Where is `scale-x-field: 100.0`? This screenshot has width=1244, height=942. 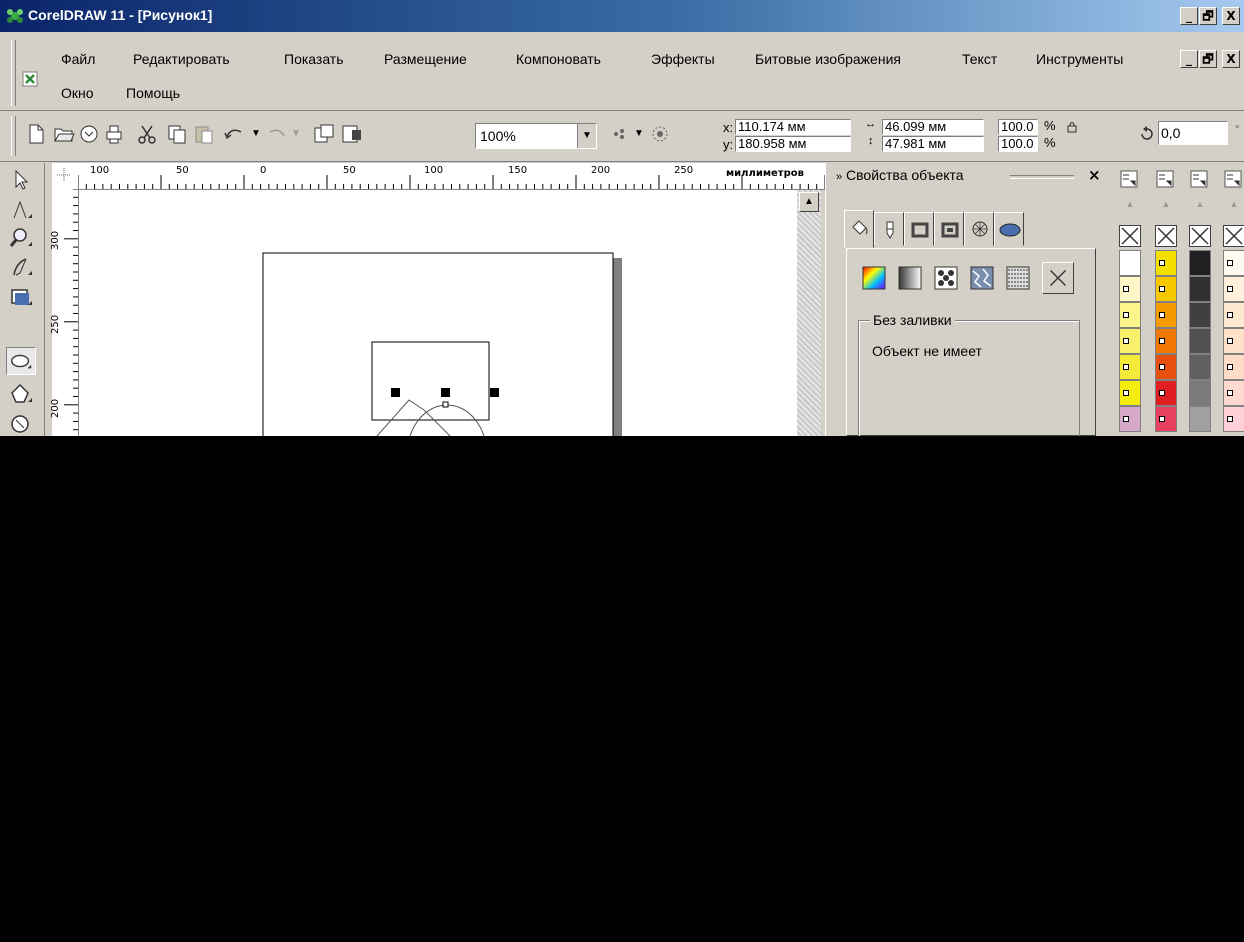 scale-x-field: 100.0 is located at coordinates (1018, 127).